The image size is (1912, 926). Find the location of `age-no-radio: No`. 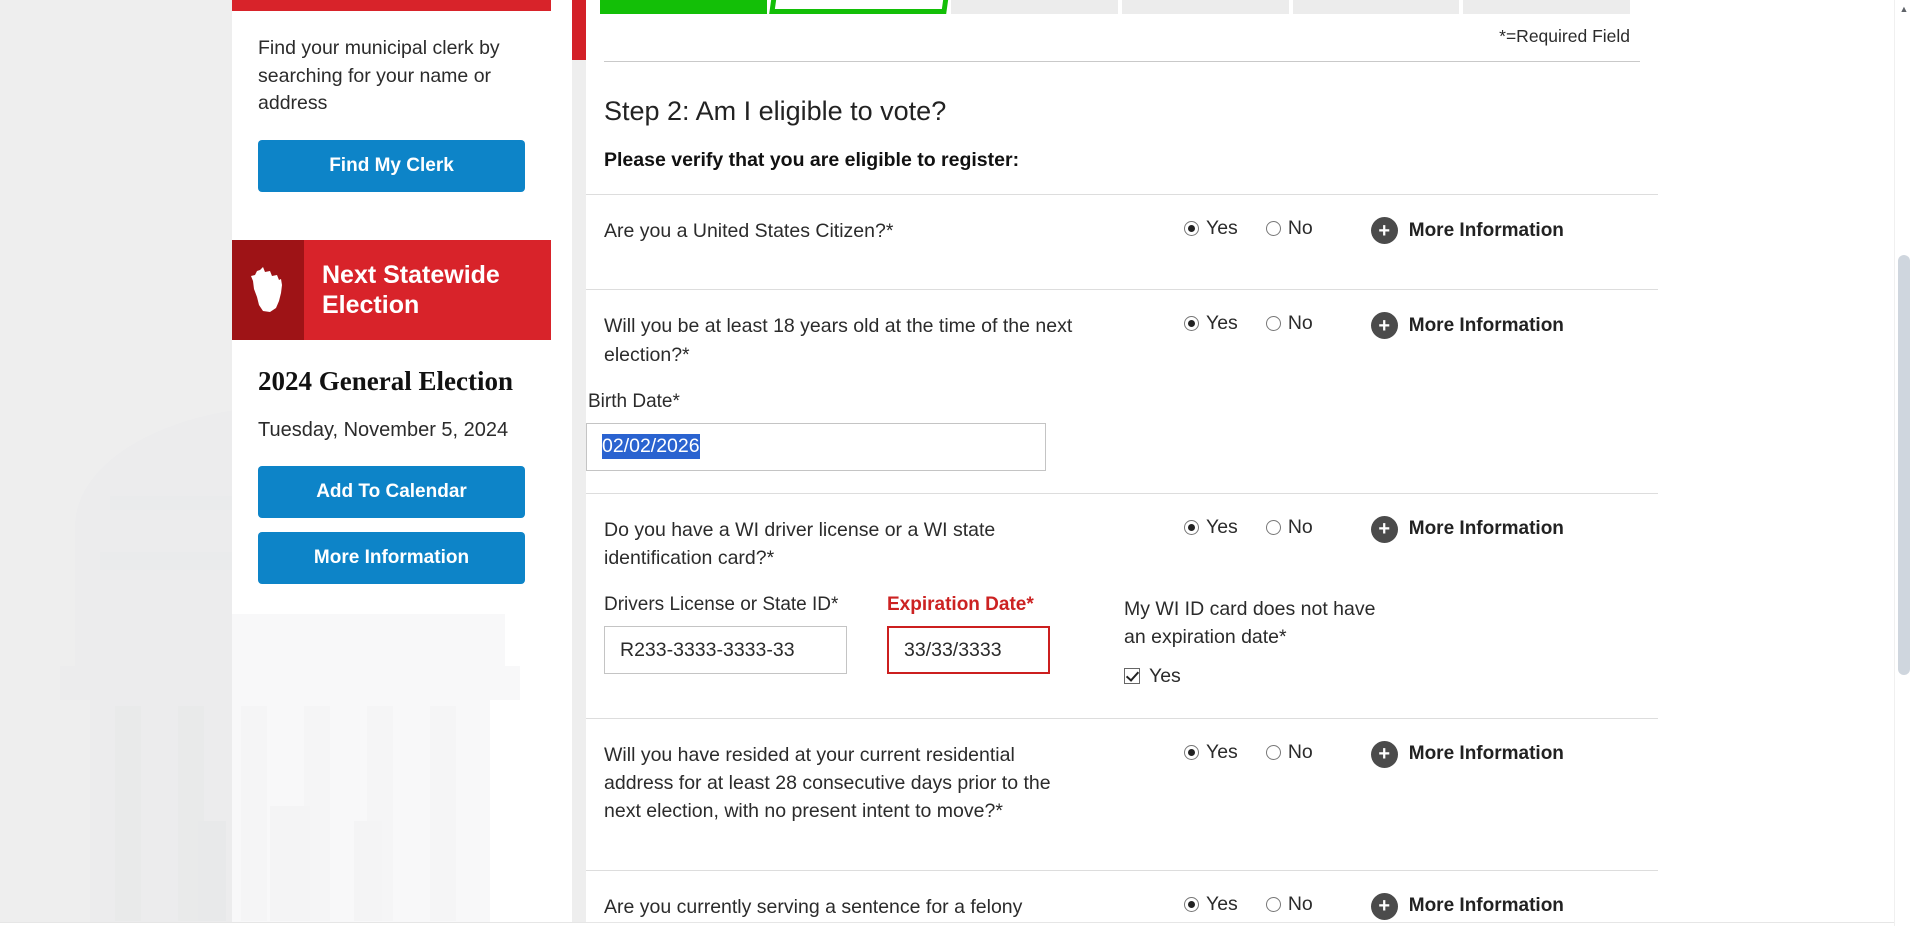

age-no-radio: No is located at coordinates (1289, 323).